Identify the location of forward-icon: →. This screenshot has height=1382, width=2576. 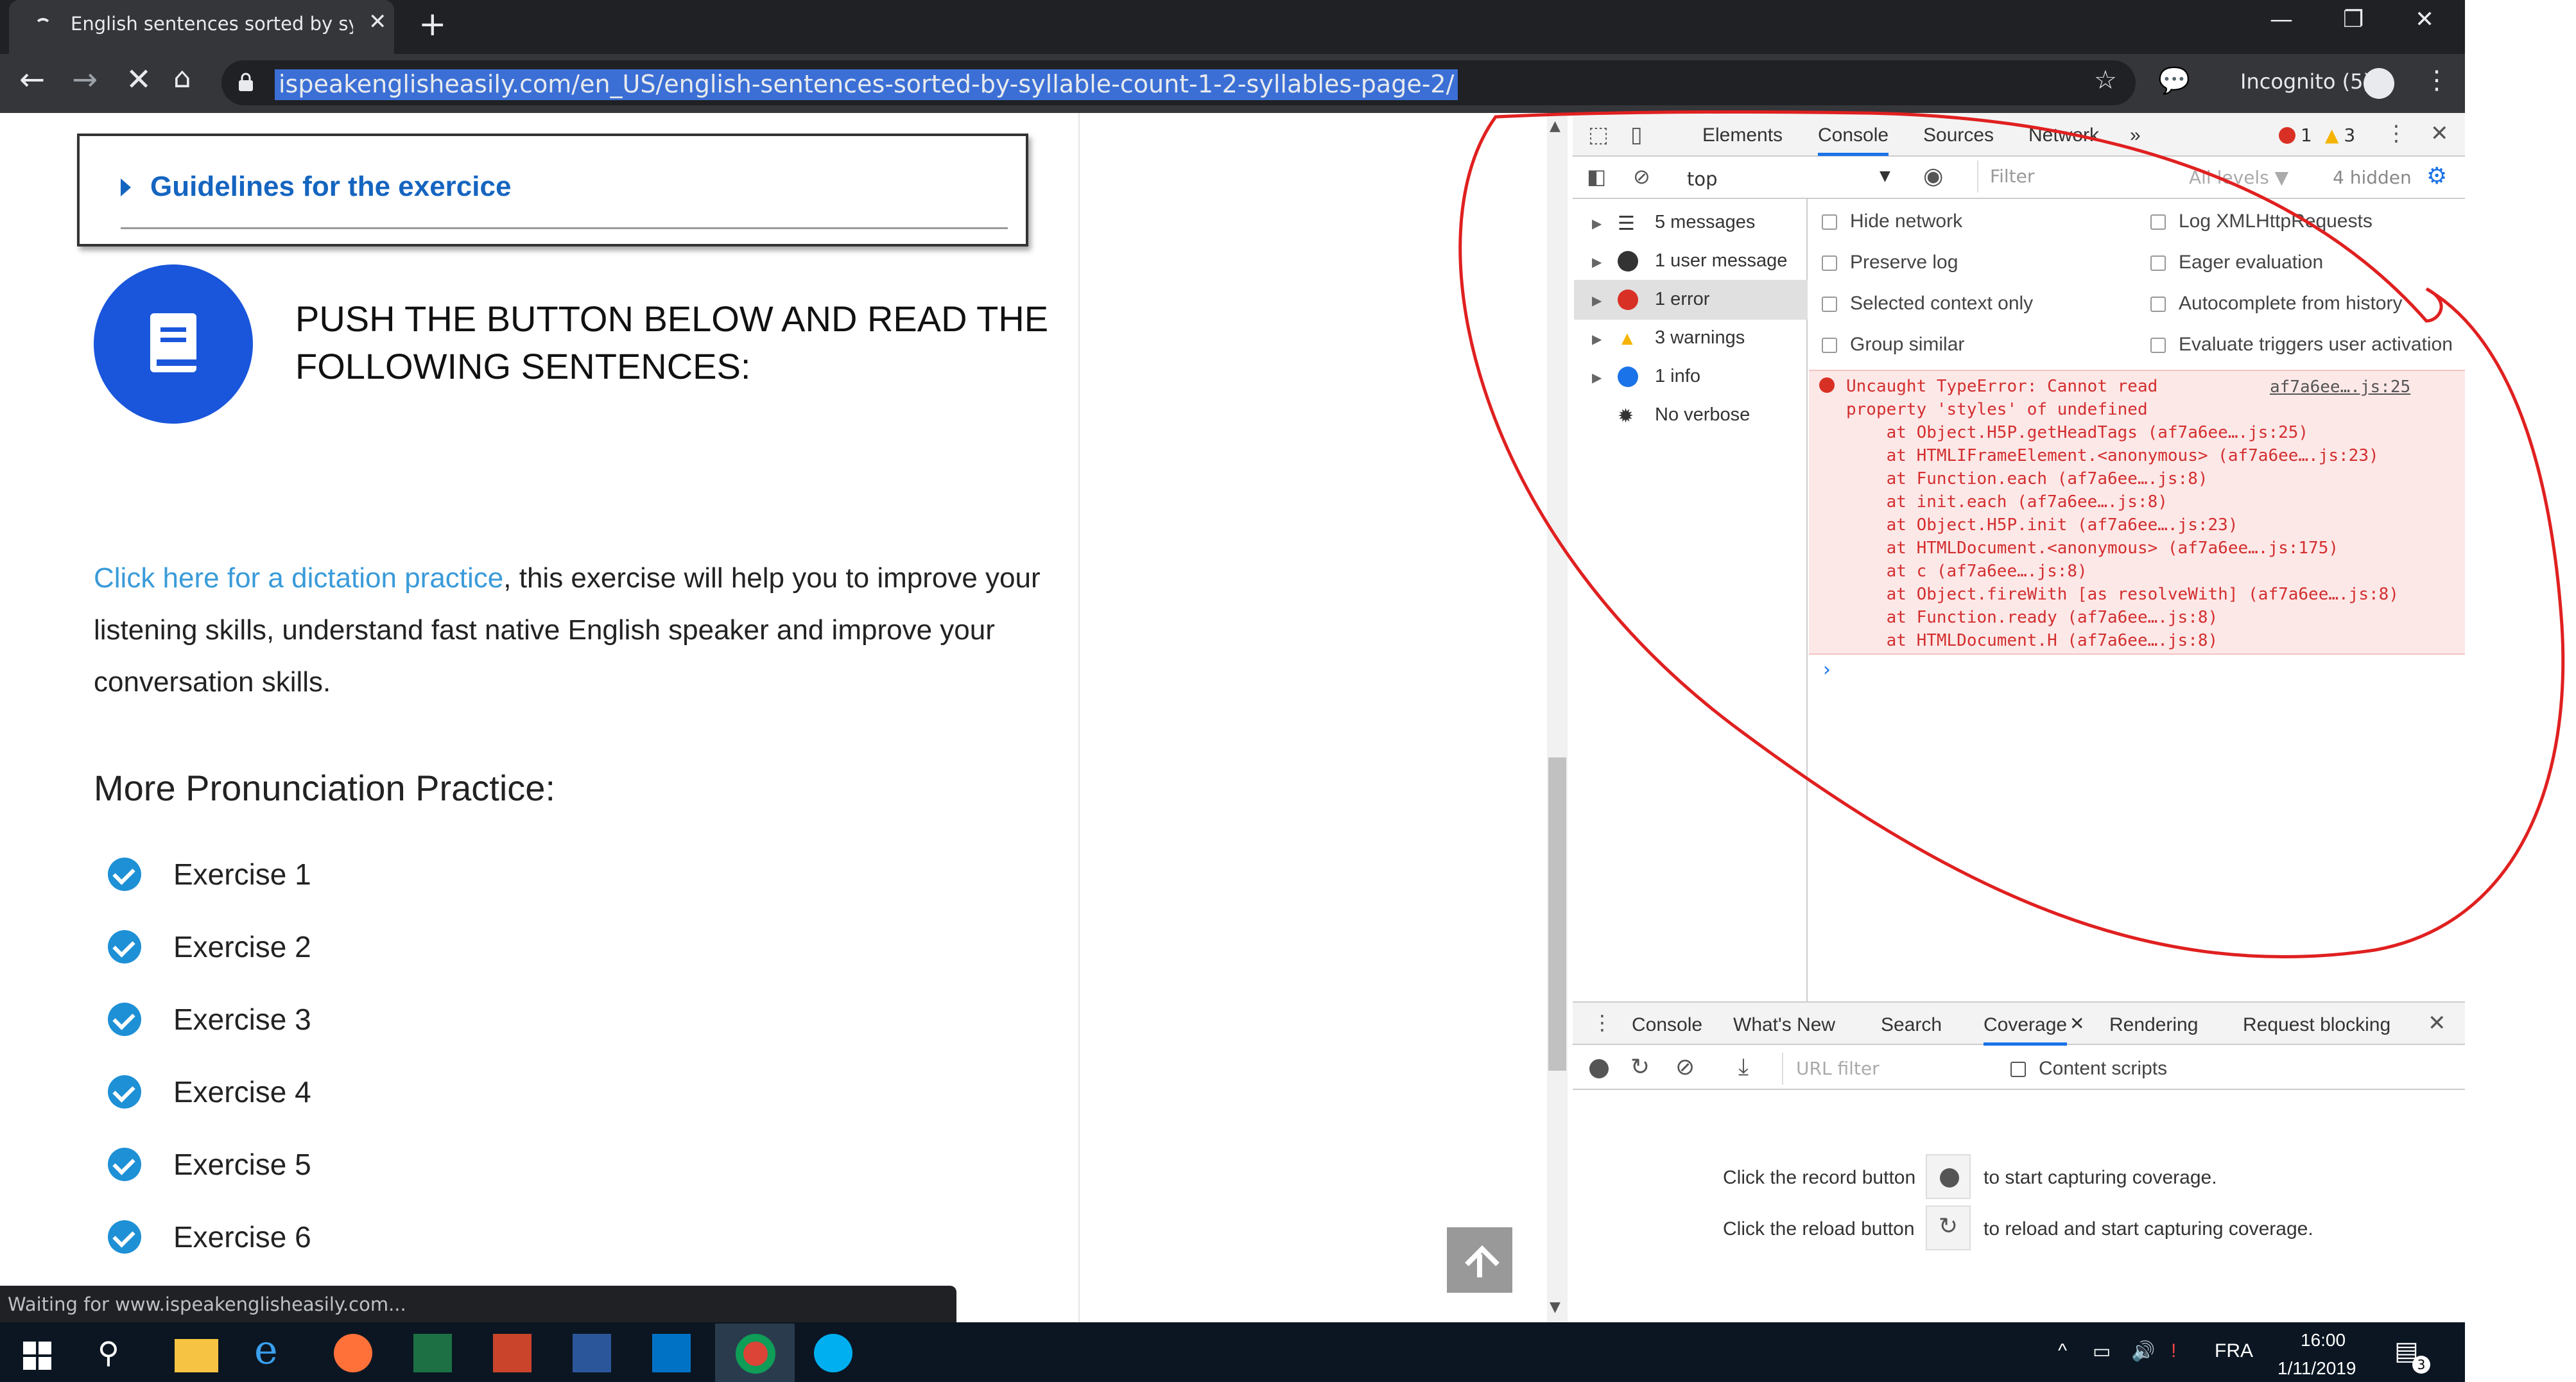
(85, 80).